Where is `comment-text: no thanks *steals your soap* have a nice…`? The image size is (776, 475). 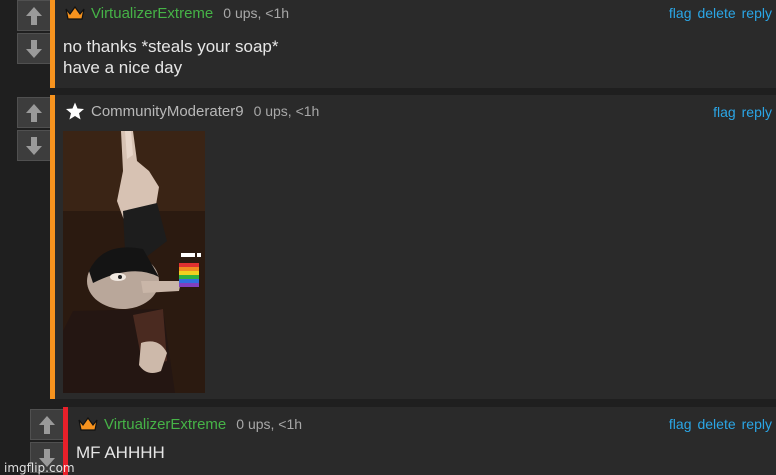 comment-text: no thanks *steals your soap* have a nice… is located at coordinates (171, 57).